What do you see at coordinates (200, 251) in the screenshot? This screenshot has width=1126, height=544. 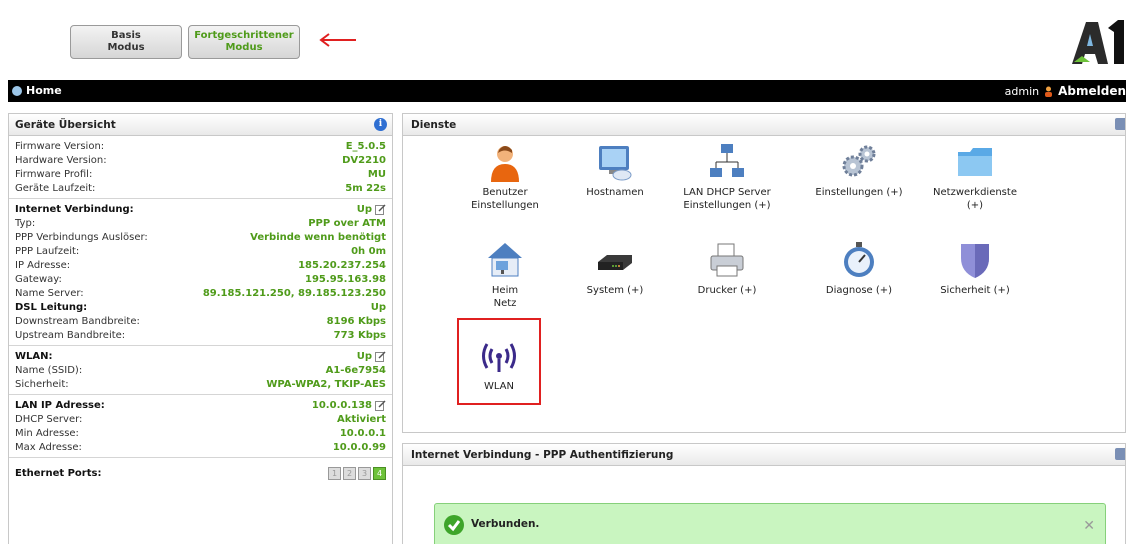 I see `info-row: PPP Laufzeit: 0h 0m` at bounding box center [200, 251].